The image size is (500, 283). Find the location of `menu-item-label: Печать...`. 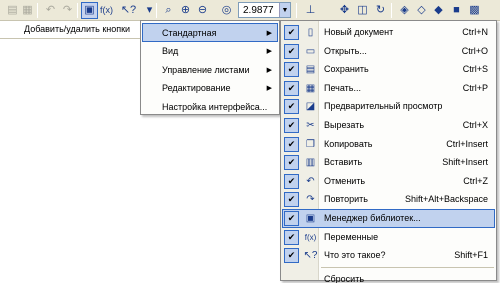

menu-item-label: Печать... is located at coordinates (342, 87).